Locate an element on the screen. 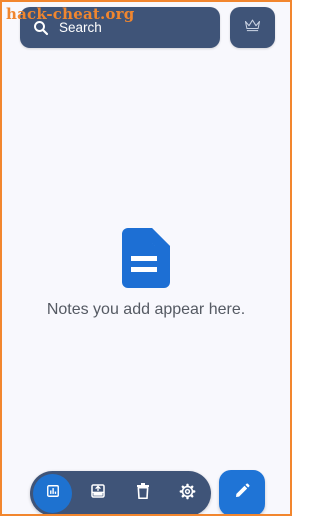  pencil-icon is located at coordinates (242, 493).